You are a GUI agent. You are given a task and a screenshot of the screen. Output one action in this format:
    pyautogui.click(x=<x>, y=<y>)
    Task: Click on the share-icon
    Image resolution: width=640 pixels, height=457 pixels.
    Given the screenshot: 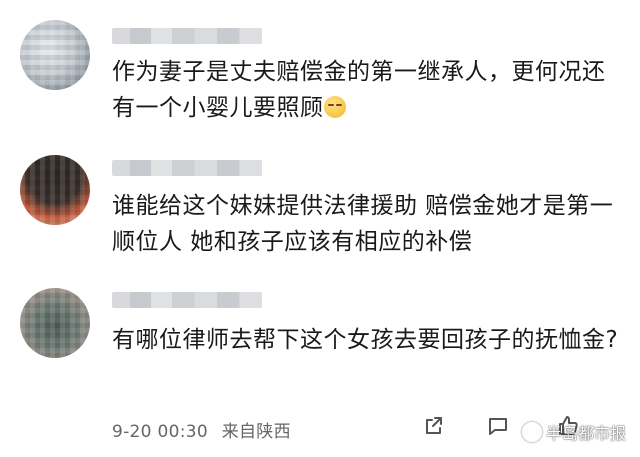 What is the action you would take?
    pyautogui.click(x=434, y=426)
    